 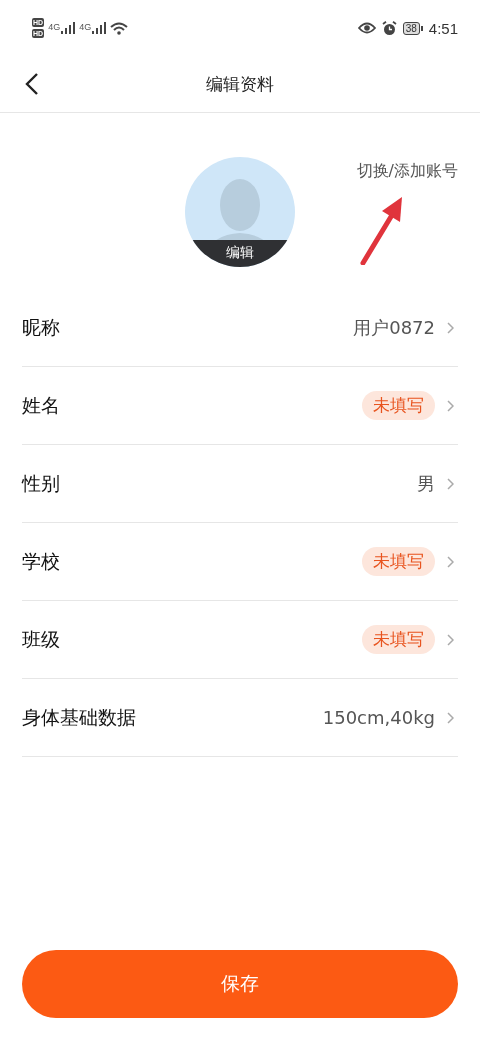 I want to click on arrow-drawing, so click(x=381, y=231).